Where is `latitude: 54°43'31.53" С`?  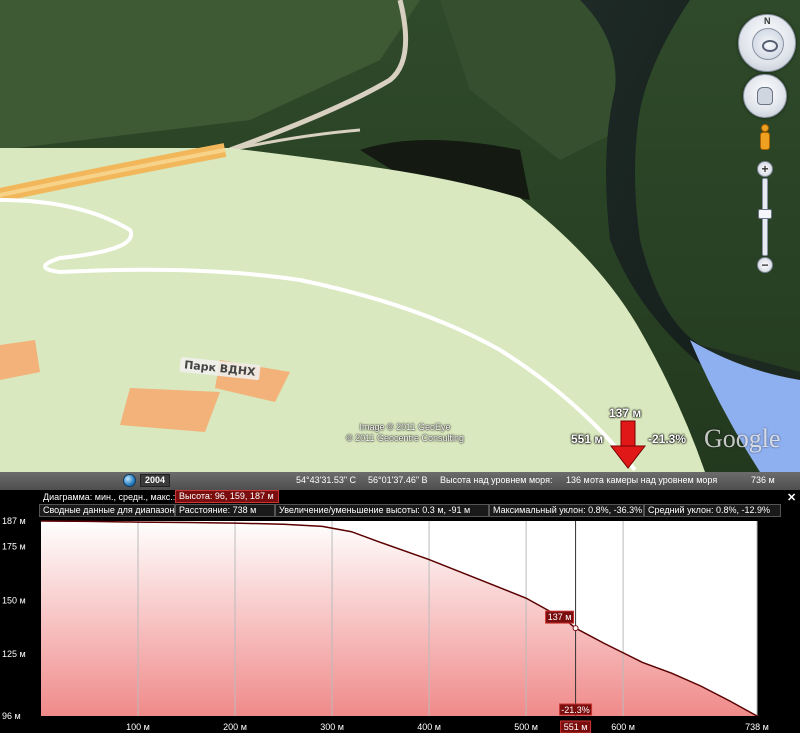
latitude: 54°43'31.53" С is located at coordinates (326, 480).